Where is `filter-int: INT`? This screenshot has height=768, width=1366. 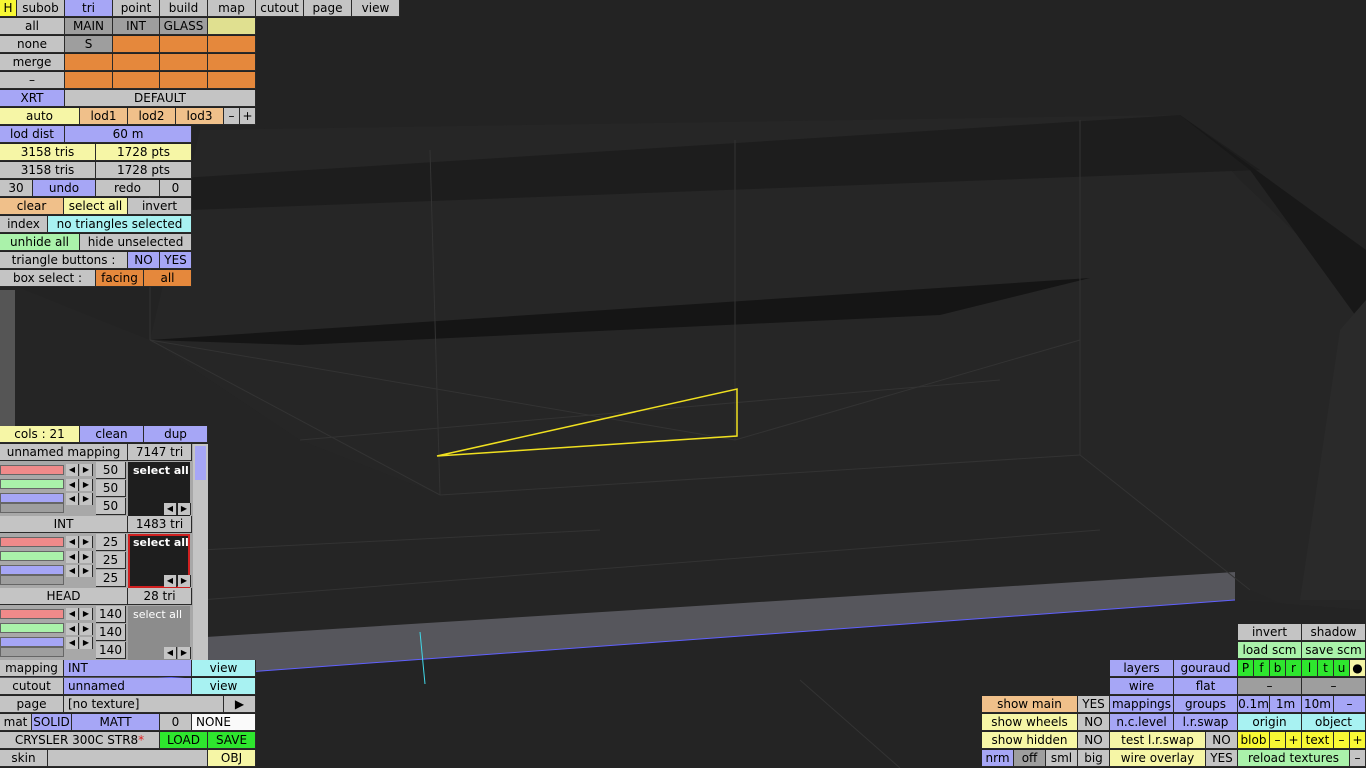 filter-int: INT is located at coordinates (136, 26).